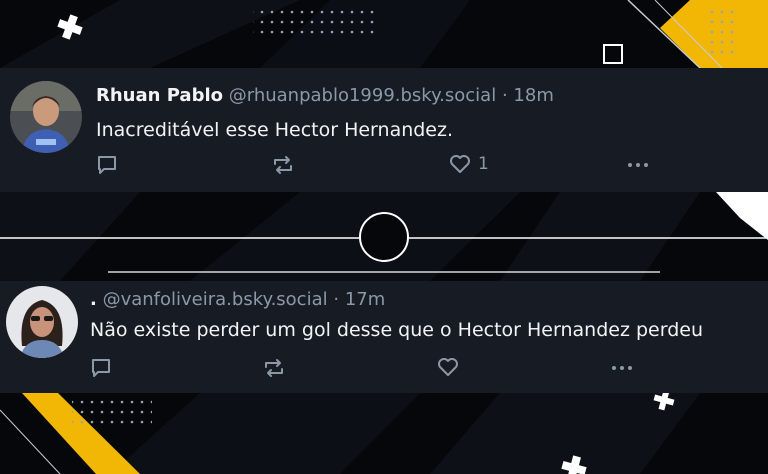 The image size is (768, 474). I want to click on user-handle: @vanfoliveira.bsky.social, so click(215, 299).